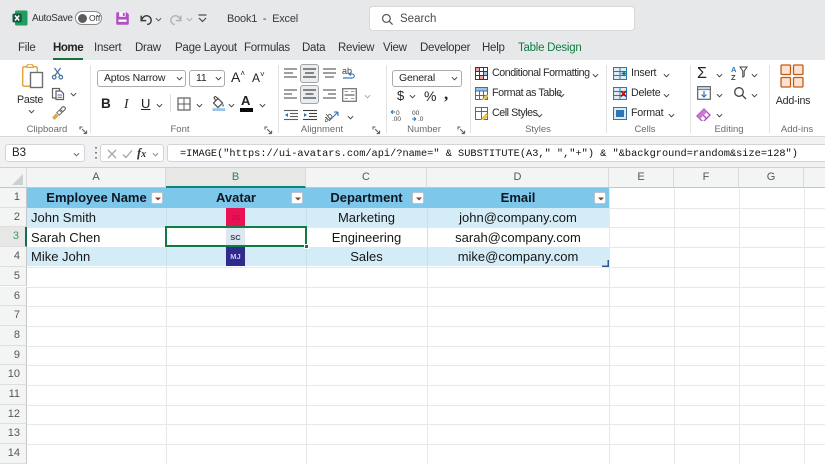  What do you see at coordinates (421, 119) in the screenshot?
I see `svg-text: .0` at bounding box center [421, 119].